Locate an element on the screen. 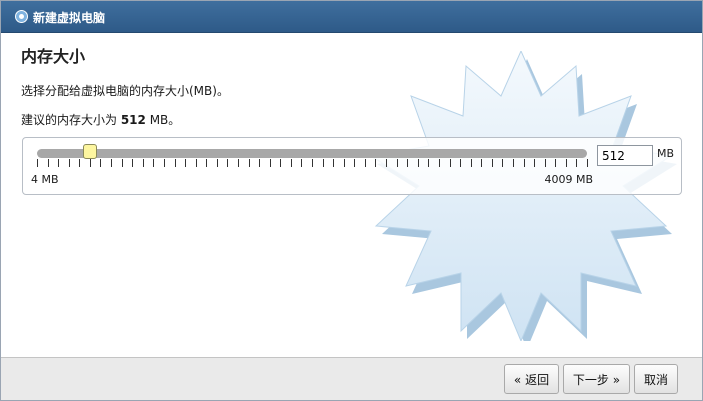 The width and height of the screenshot is (703, 401). memory-min-label: 4 MB is located at coordinates (45, 179).